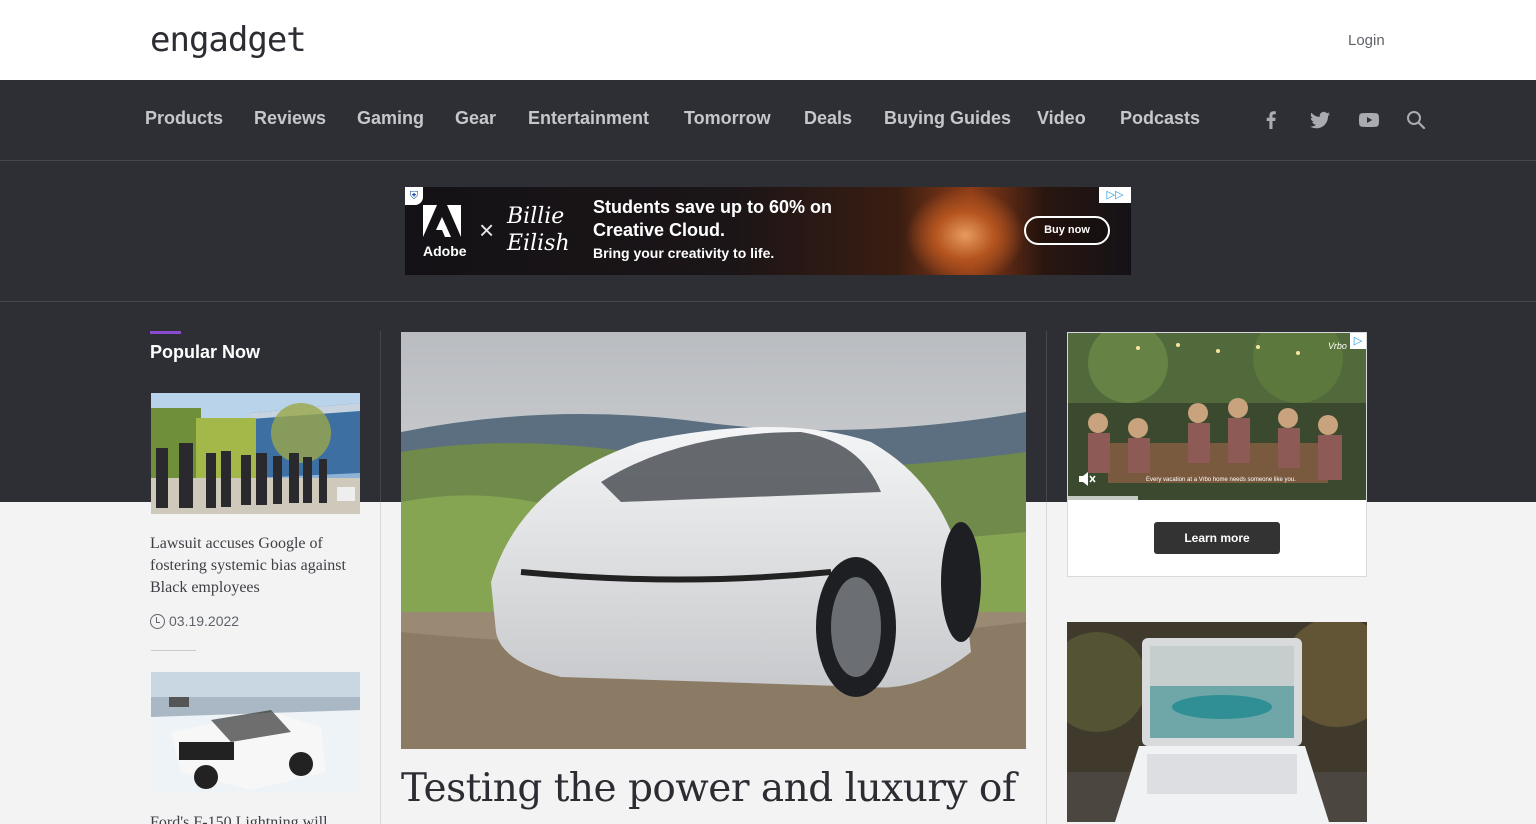  I want to click on story-date-text: 03.19.2022, so click(204, 621).